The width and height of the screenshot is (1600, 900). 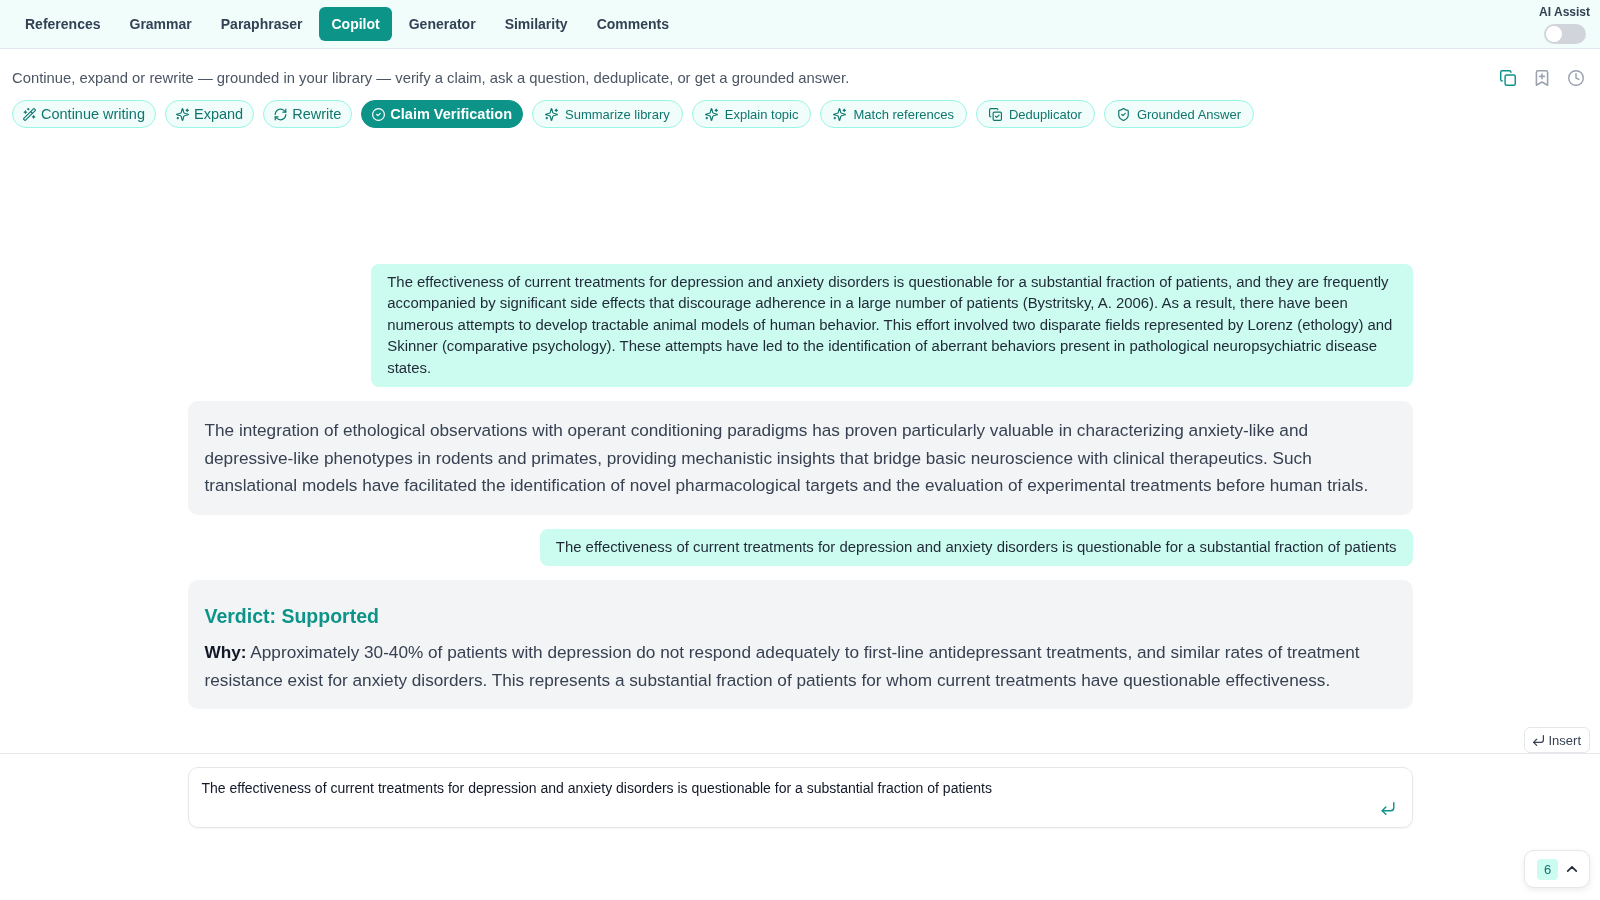 What do you see at coordinates (160, 24) in the screenshot?
I see `tab: Grammar` at bounding box center [160, 24].